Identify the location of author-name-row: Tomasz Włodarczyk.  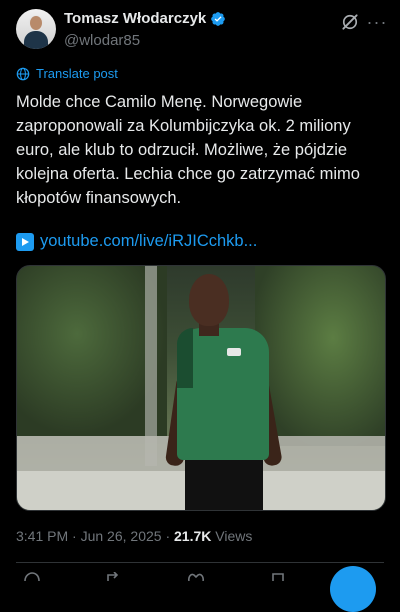
(145, 18).